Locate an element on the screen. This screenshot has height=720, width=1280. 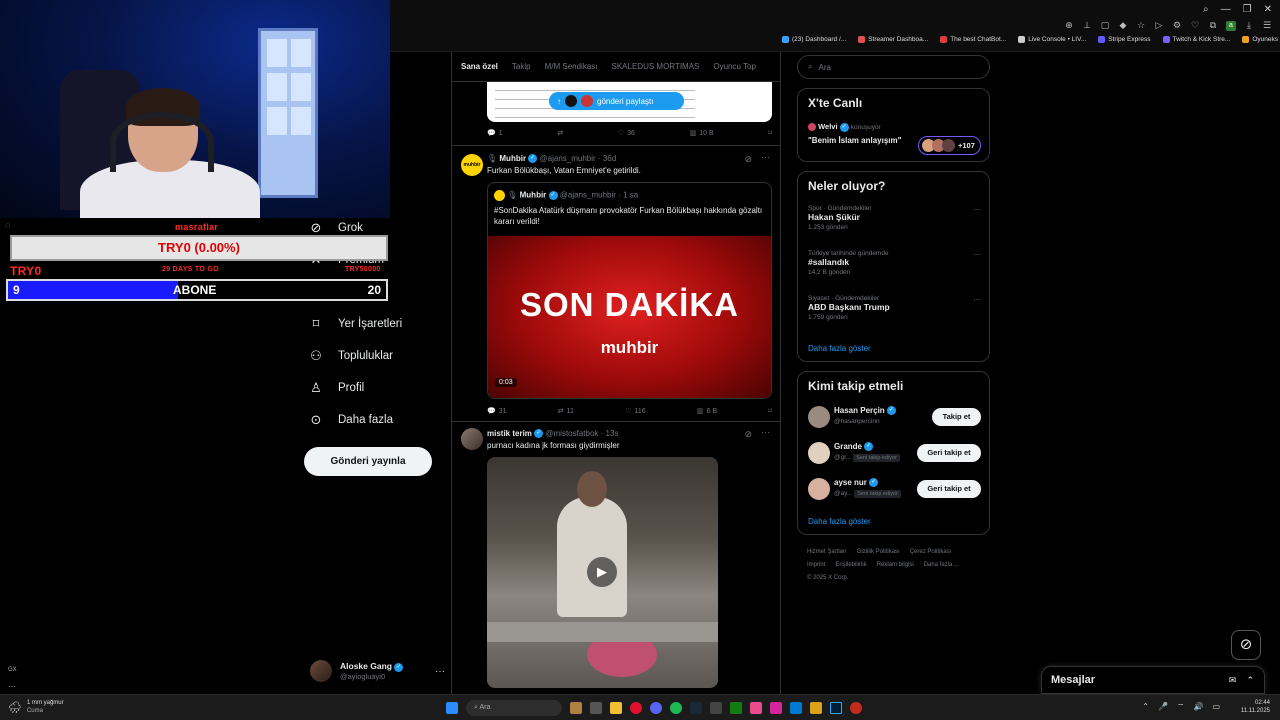
like-button: ♡ 36 is located at coordinates (626, 133).